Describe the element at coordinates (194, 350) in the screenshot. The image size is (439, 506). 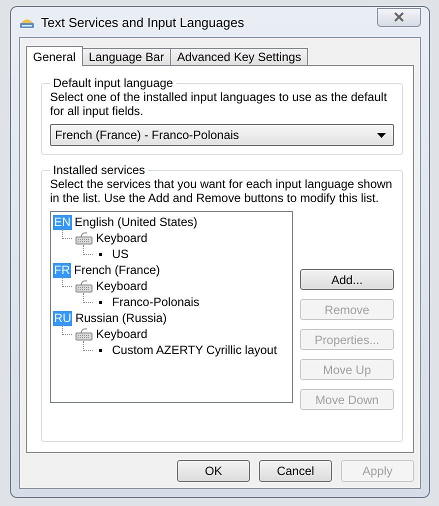
I see `tree-item: Custom AZERTY Cyrillic layout` at that location.